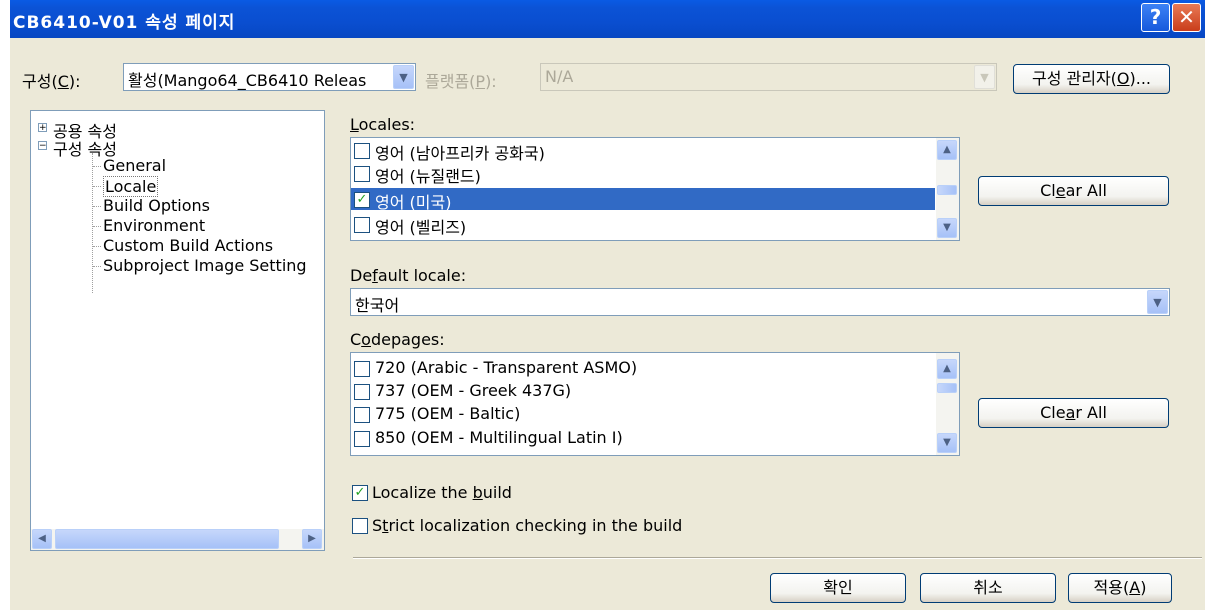 Image resolution: width=1205 pixels, height=610 pixels. I want to click on codepages-clear-all-button: Clear All, so click(1073, 413).